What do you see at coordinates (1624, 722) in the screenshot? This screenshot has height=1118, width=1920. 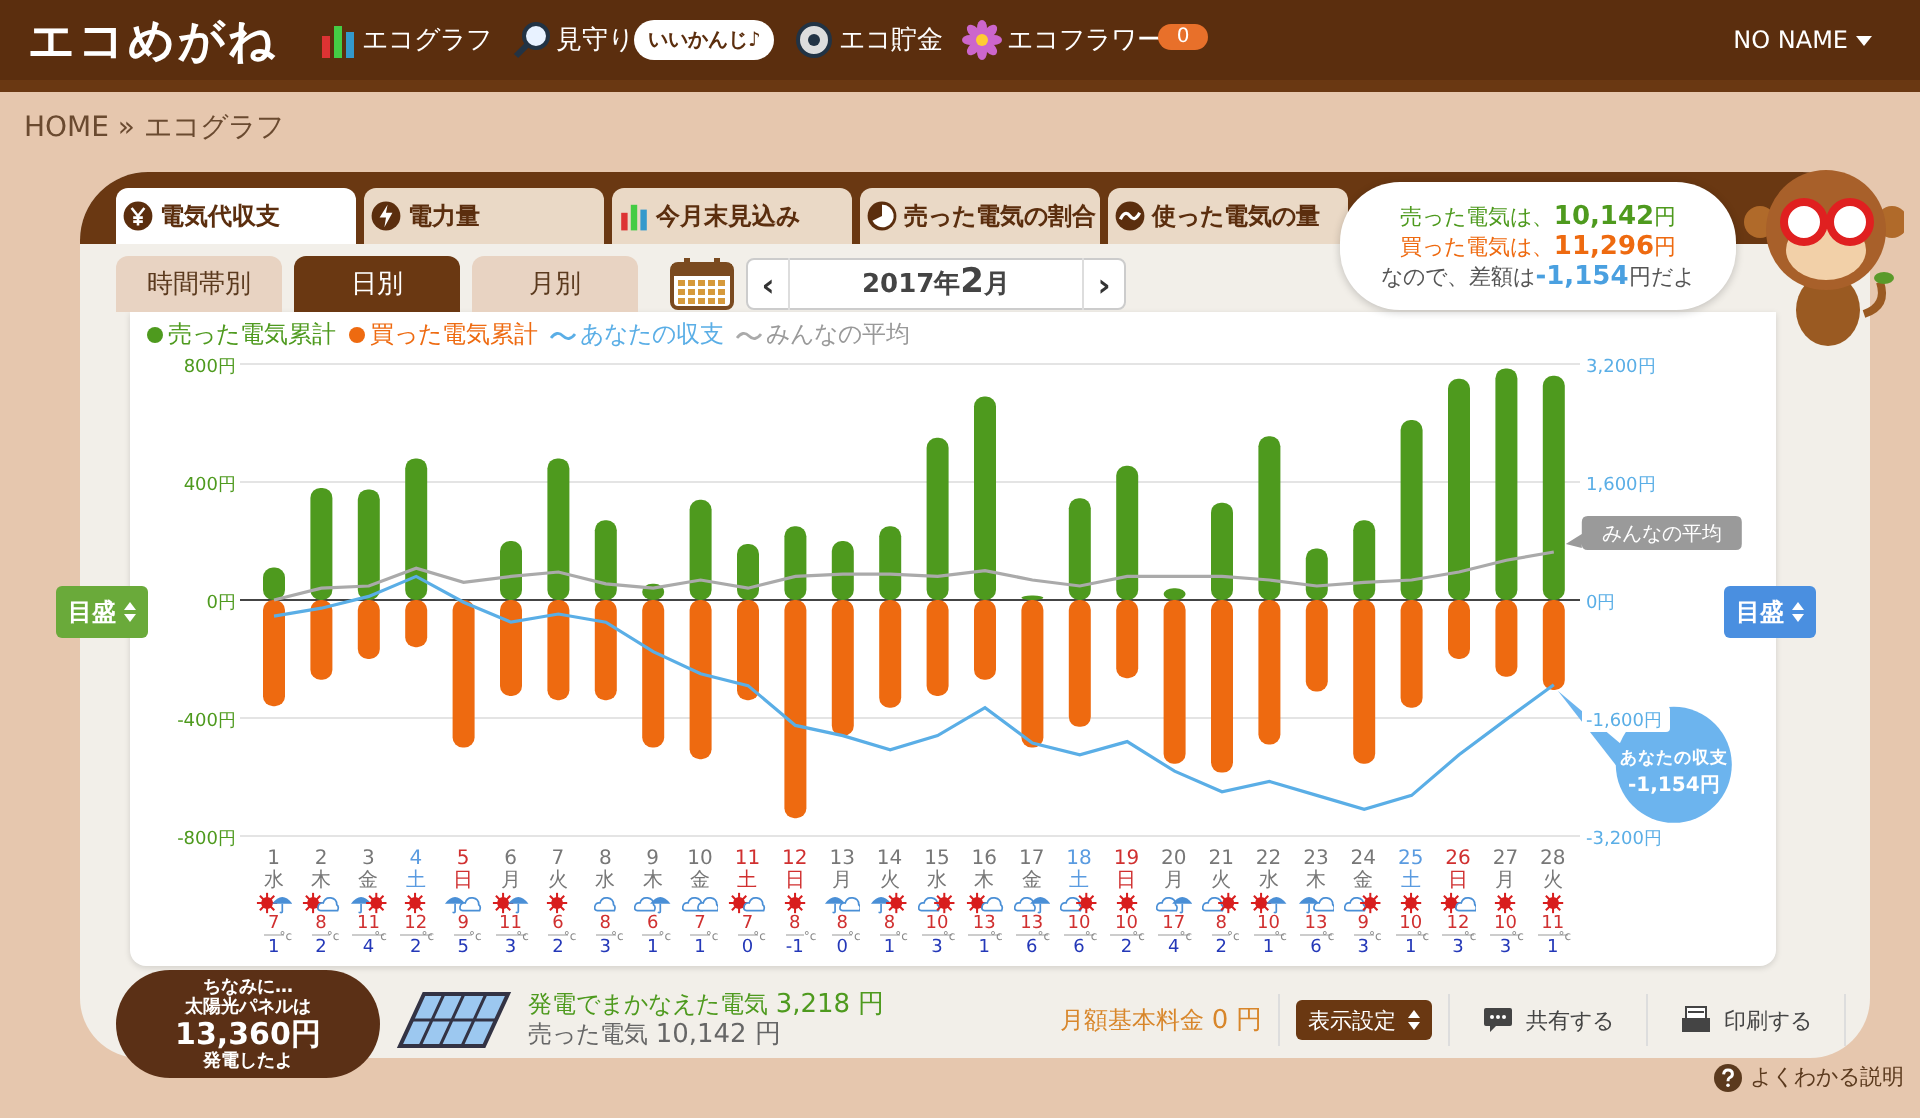 I see `axis-label: -1,600円` at bounding box center [1624, 722].